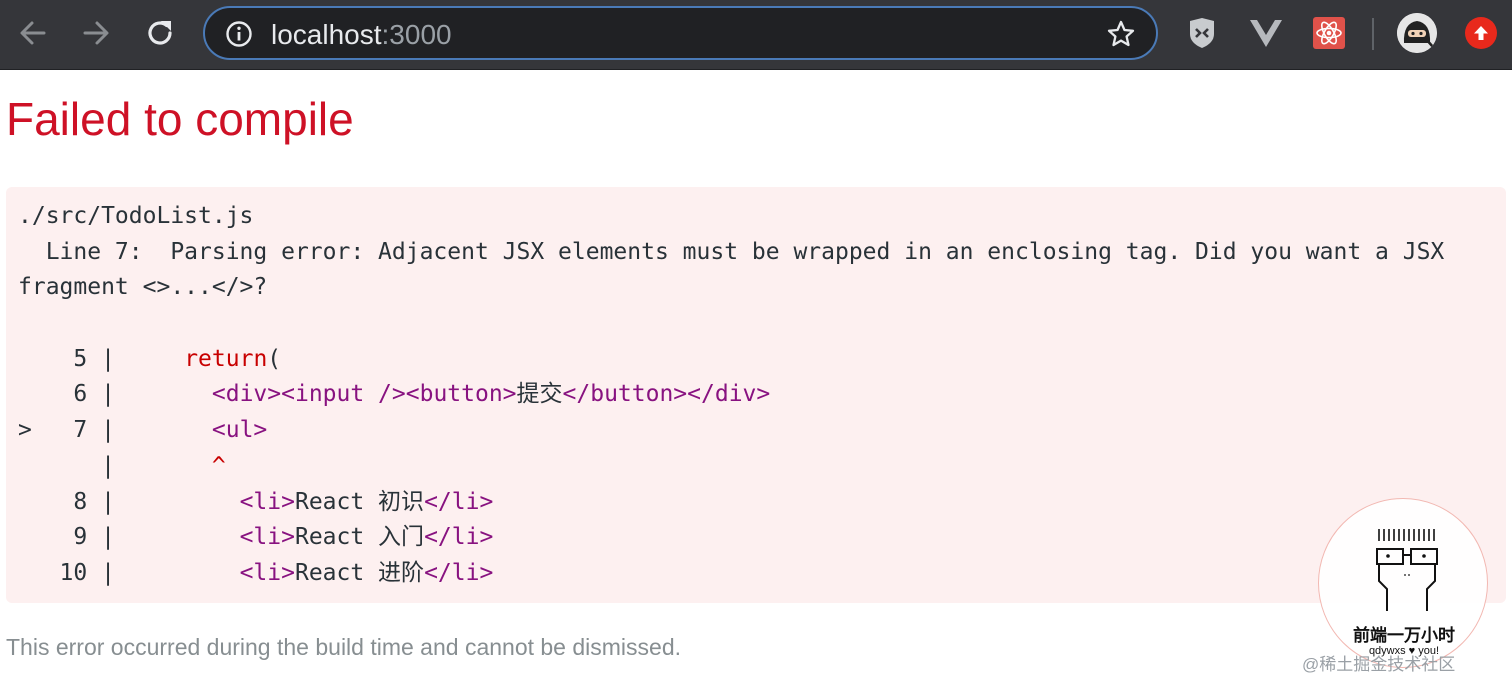 This screenshot has width=1512, height=691. What do you see at coordinates (180, 119) in the screenshot?
I see `error-title: Failed to compile` at bounding box center [180, 119].